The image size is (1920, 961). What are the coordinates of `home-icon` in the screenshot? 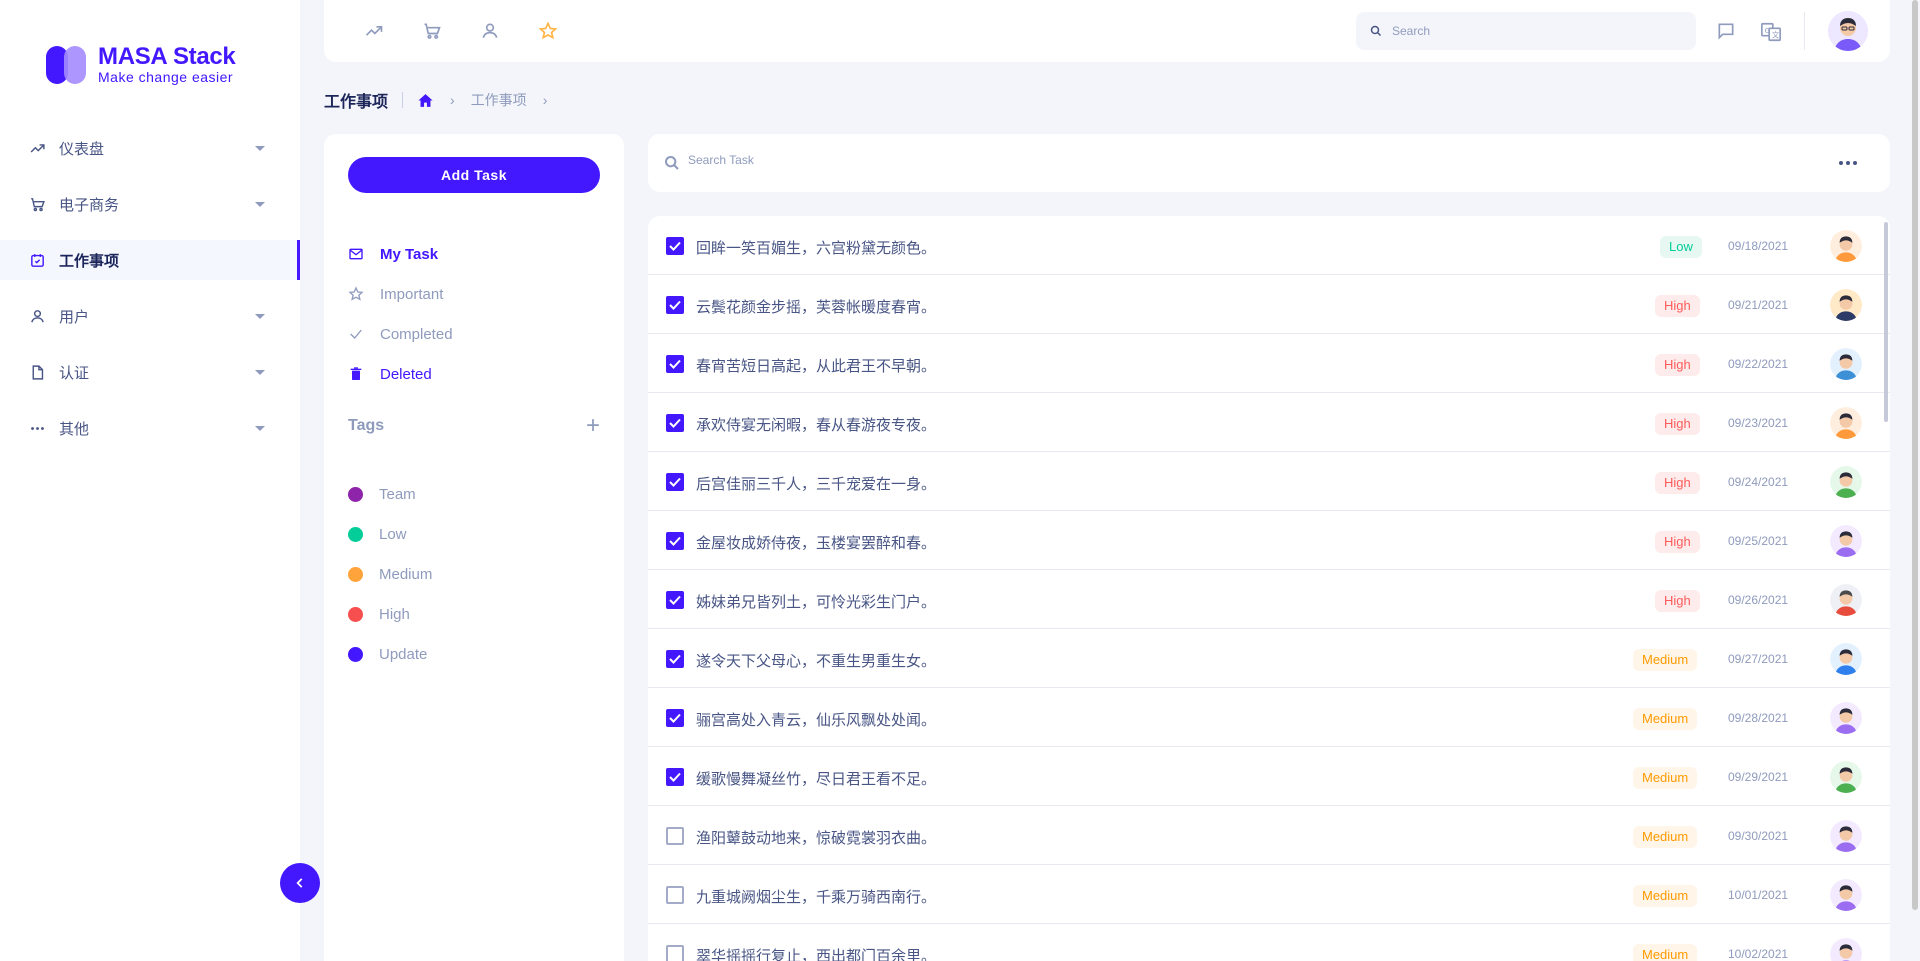 It's located at (425, 100).